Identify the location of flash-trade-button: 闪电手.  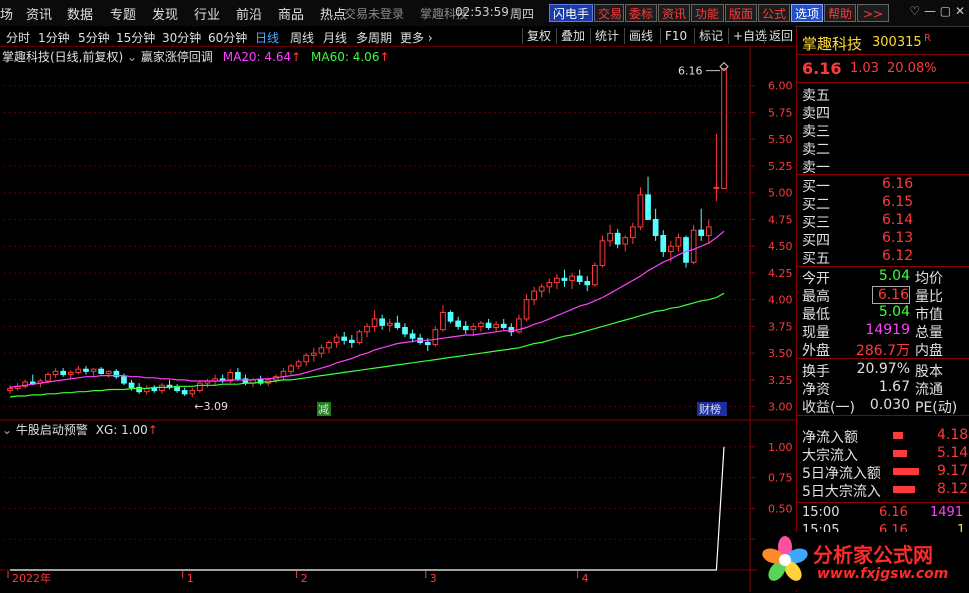
(571, 13).